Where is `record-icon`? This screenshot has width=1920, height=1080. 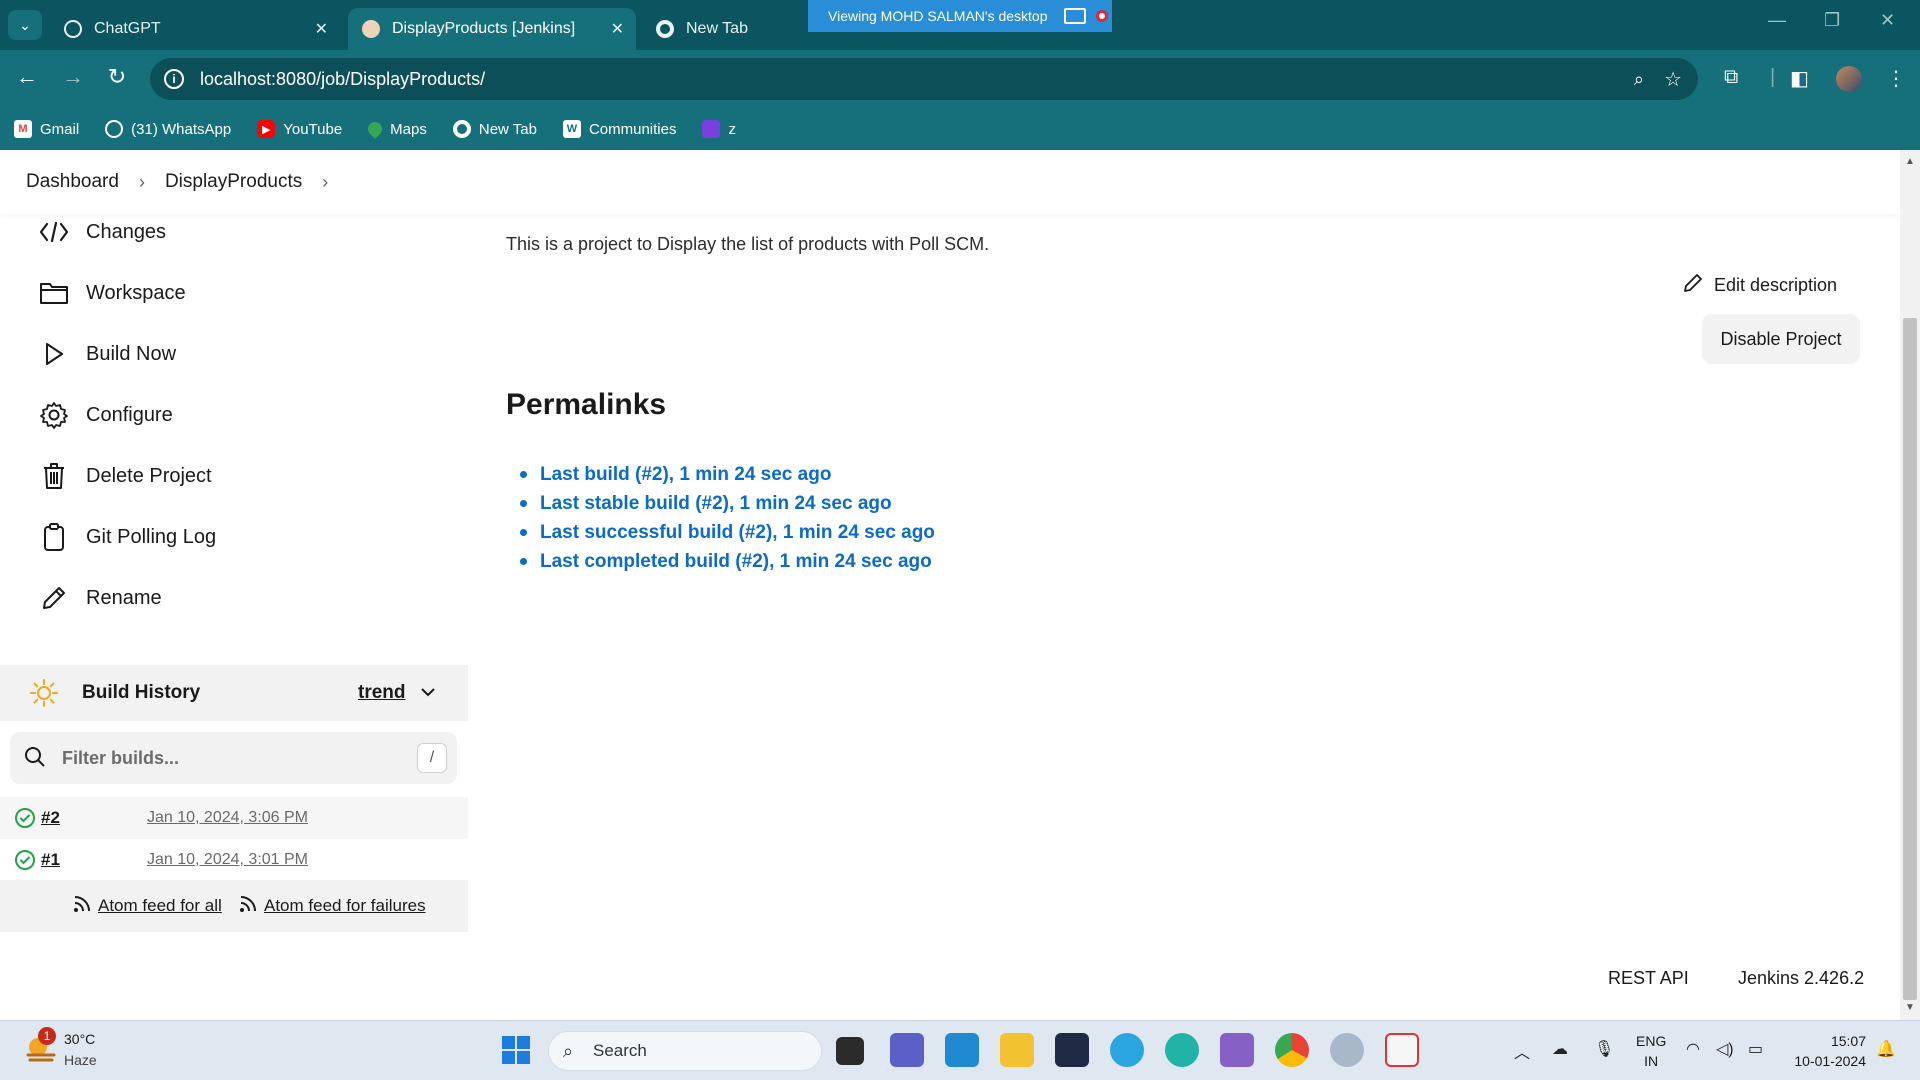 record-icon is located at coordinates (1101, 16).